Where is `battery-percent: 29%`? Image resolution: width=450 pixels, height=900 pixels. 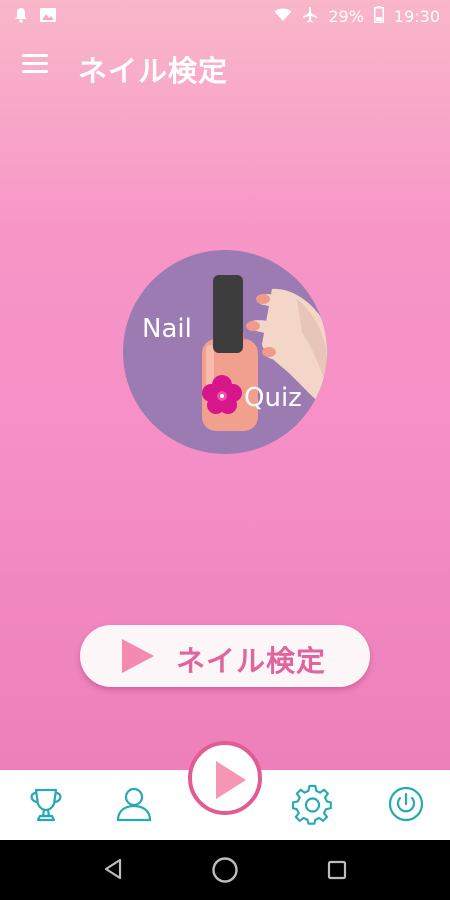
battery-percent: 29% is located at coordinates (346, 16).